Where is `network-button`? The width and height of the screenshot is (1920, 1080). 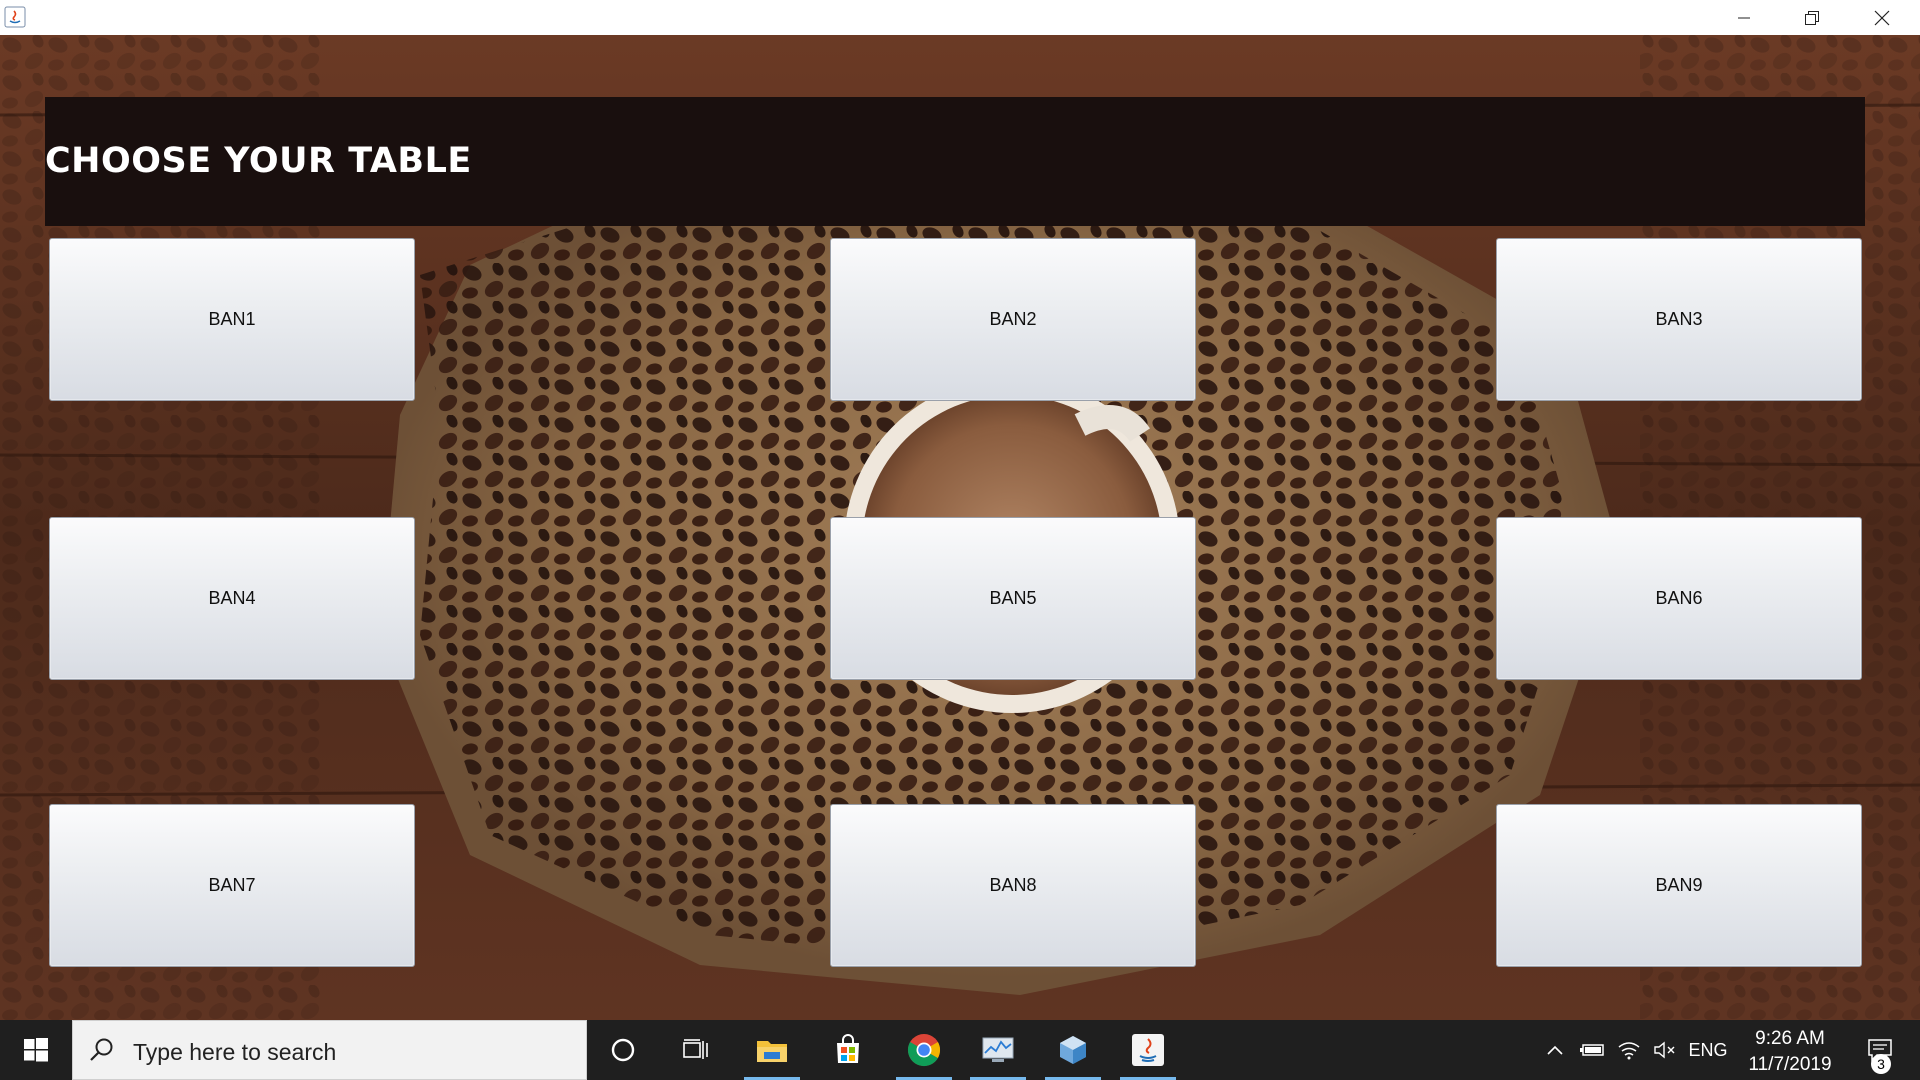
network-button is located at coordinates (1629, 1050).